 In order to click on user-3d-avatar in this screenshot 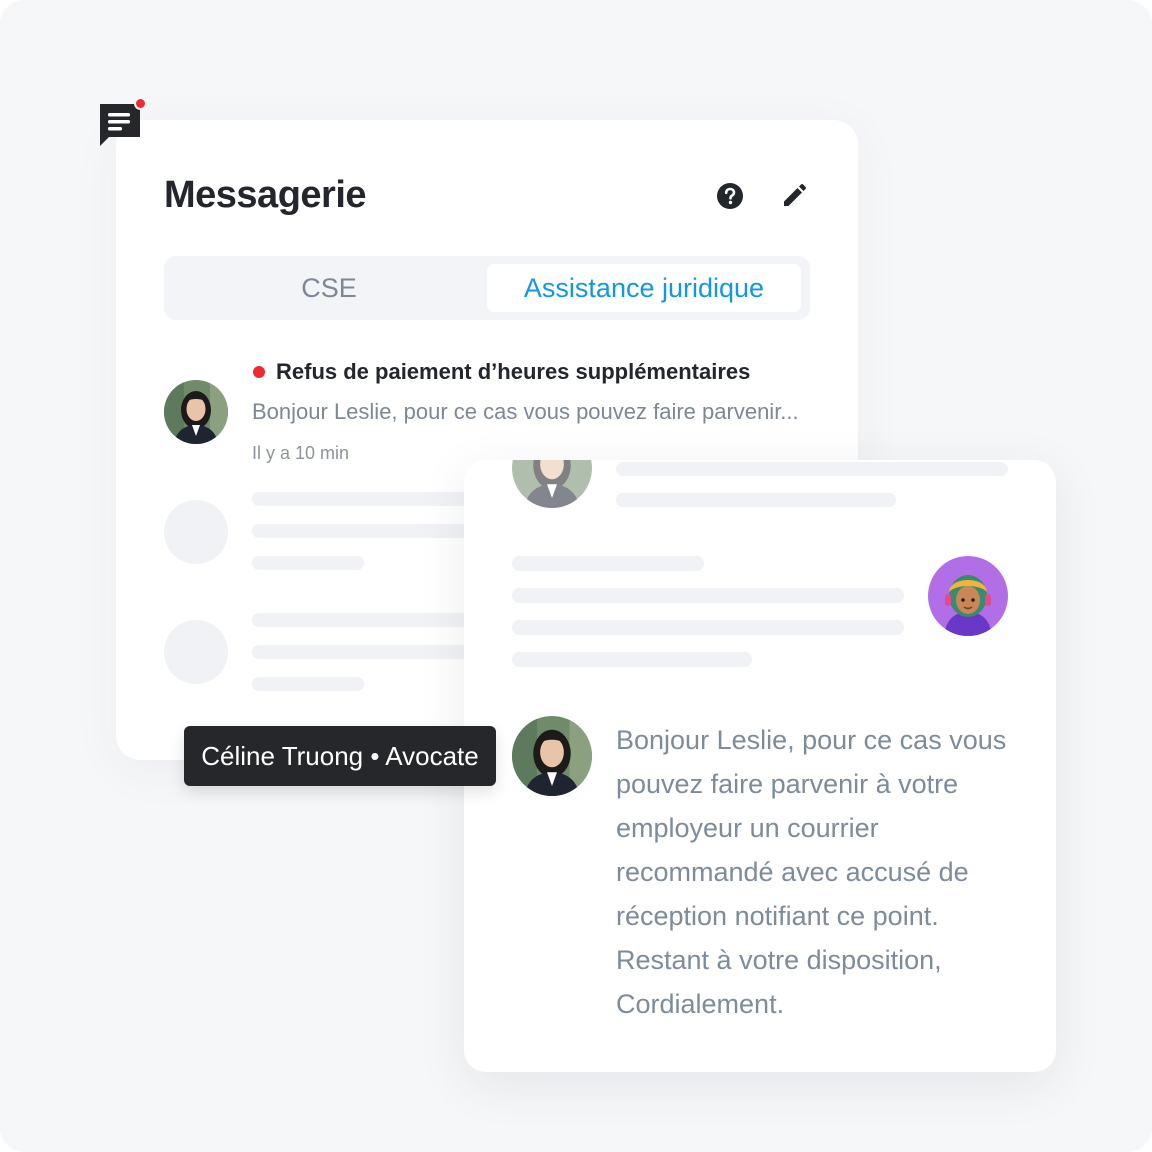, I will do `click(968, 596)`.